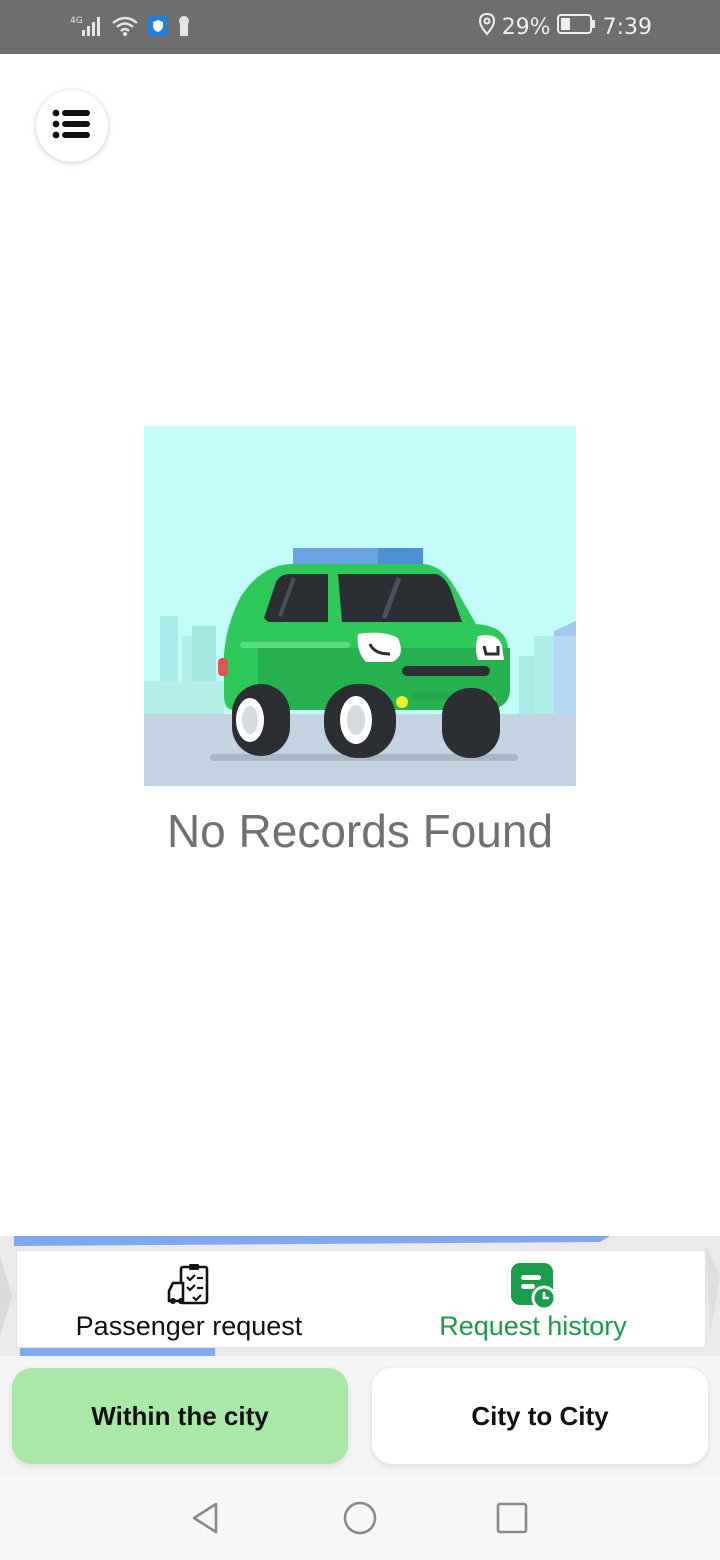  I want to click on tabs-card: Passenger request Request history, so click(361, 1299).